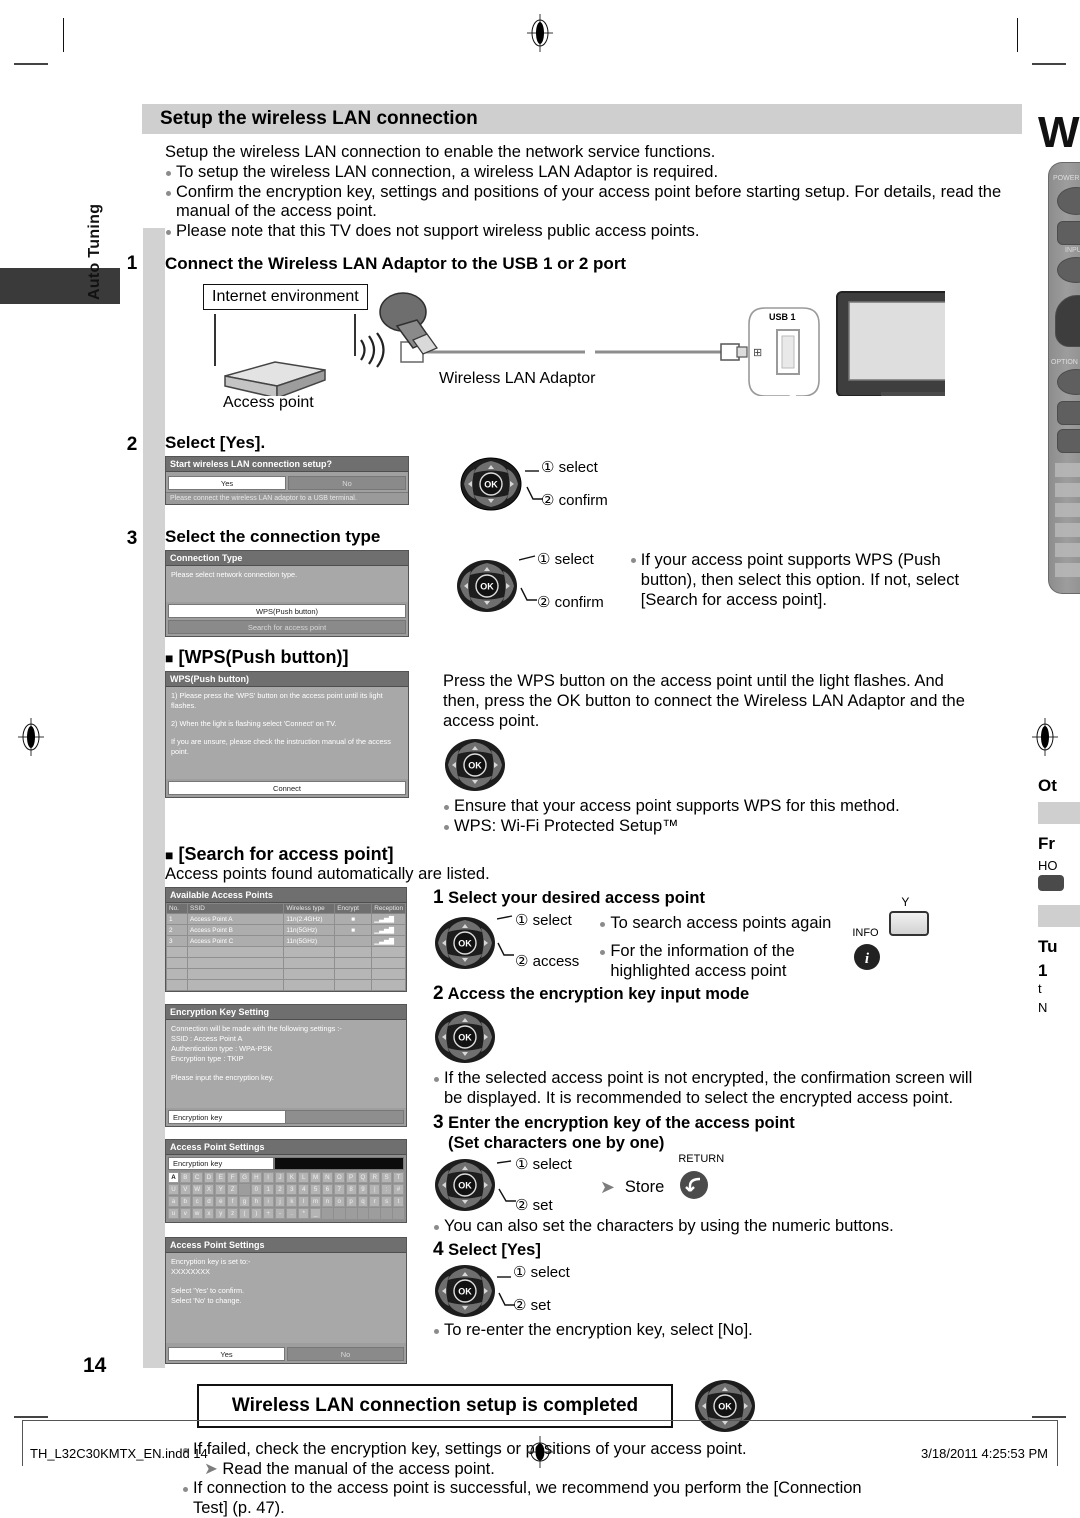 The width and height of the screenshot is (1080, 1518). I want to click on keyboard-key: U, so click(173, 1189).